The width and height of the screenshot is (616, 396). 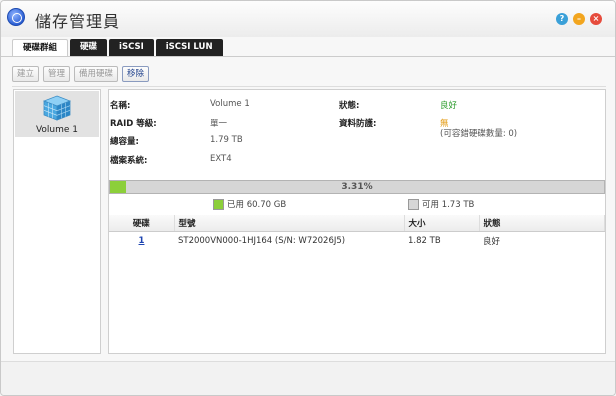 I want to click on status-bar, so click(x=308, y=378).